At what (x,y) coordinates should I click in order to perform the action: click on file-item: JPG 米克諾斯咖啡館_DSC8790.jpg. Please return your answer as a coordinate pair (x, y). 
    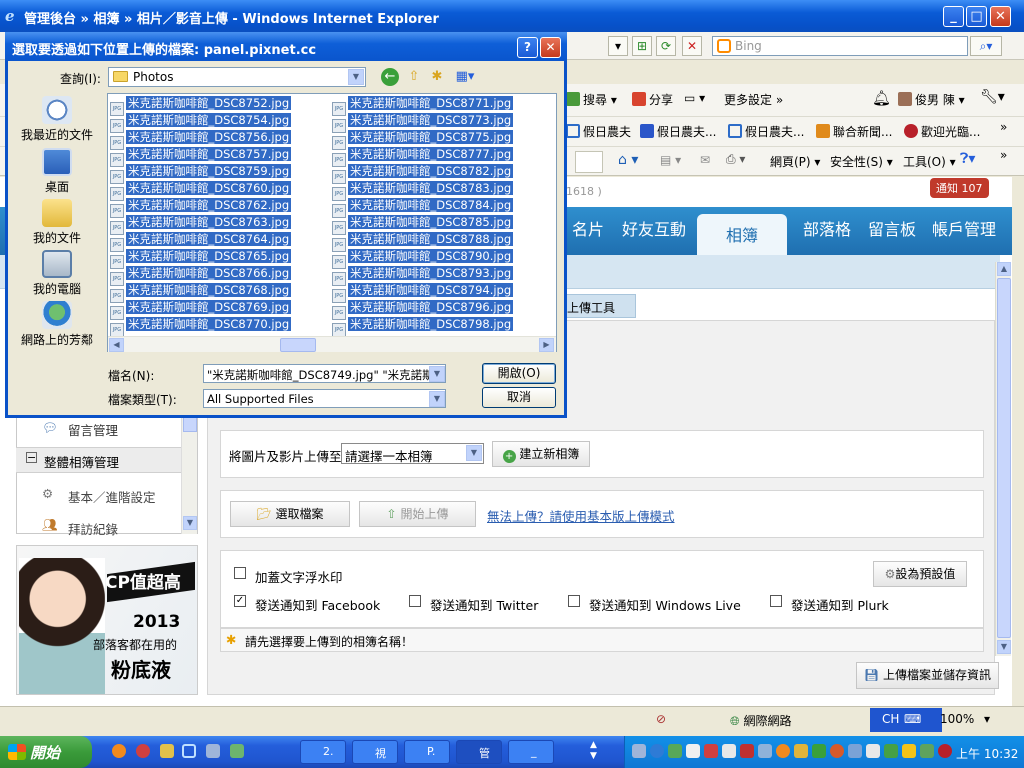
    Looking at the image, I should click on (423, 258).